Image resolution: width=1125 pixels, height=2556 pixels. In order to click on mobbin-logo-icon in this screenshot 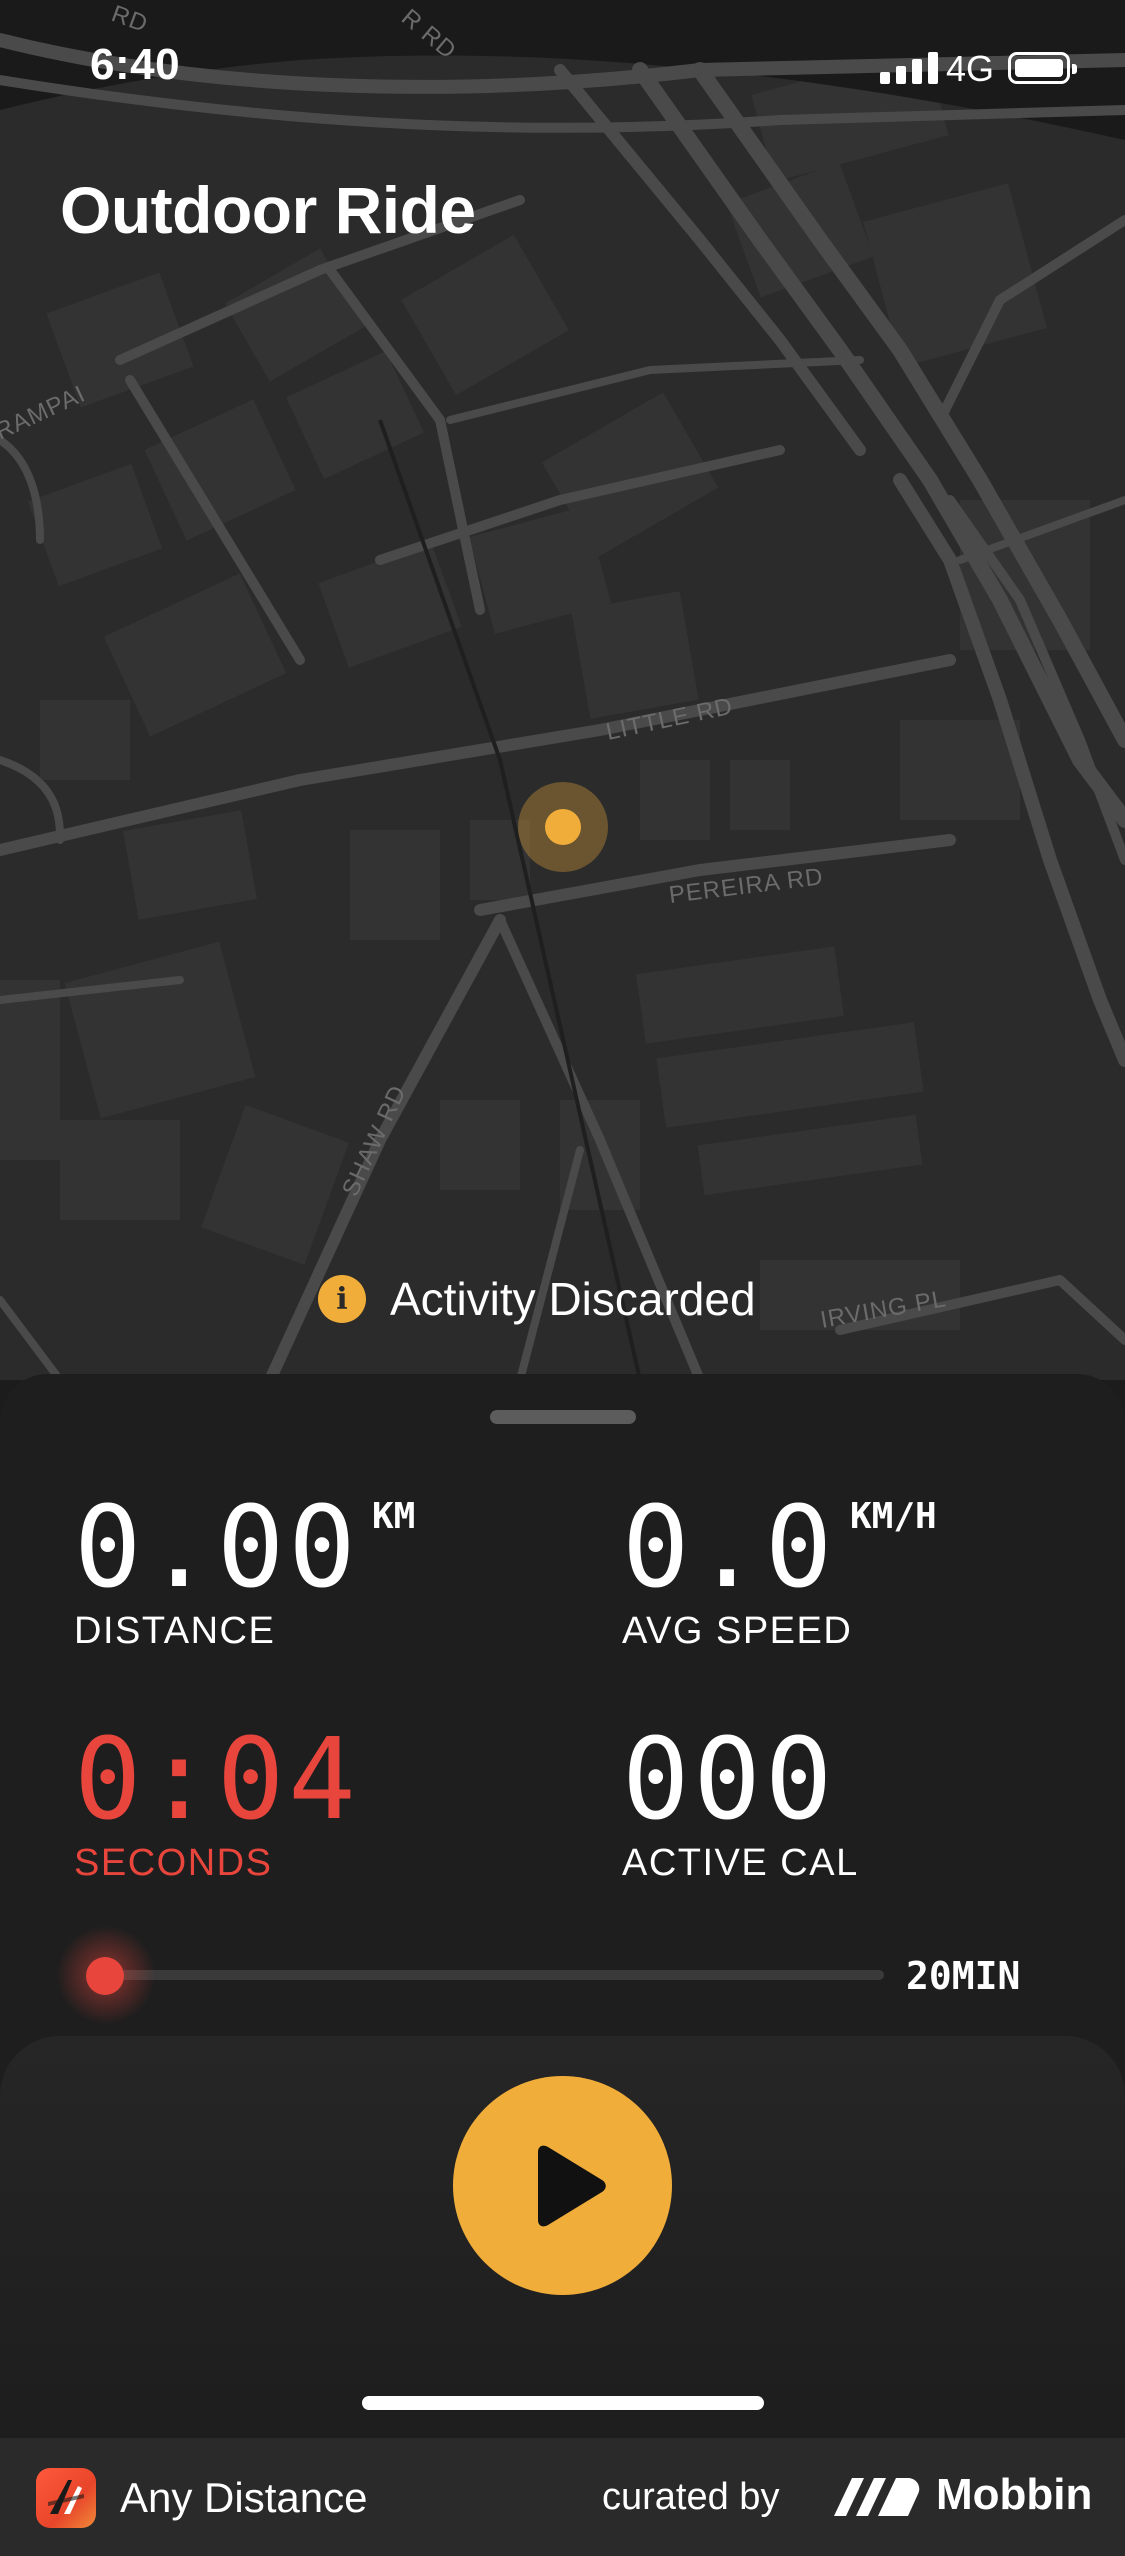, I will do `click(877, 2497)`.